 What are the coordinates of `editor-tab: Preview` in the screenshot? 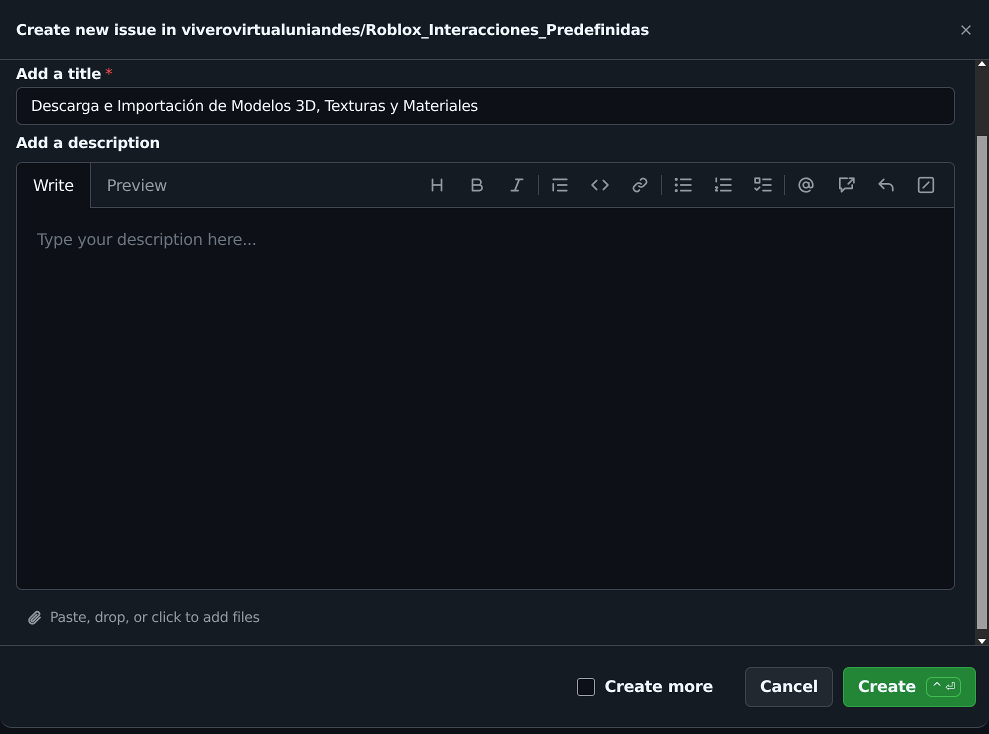 It's located at (137, 185).